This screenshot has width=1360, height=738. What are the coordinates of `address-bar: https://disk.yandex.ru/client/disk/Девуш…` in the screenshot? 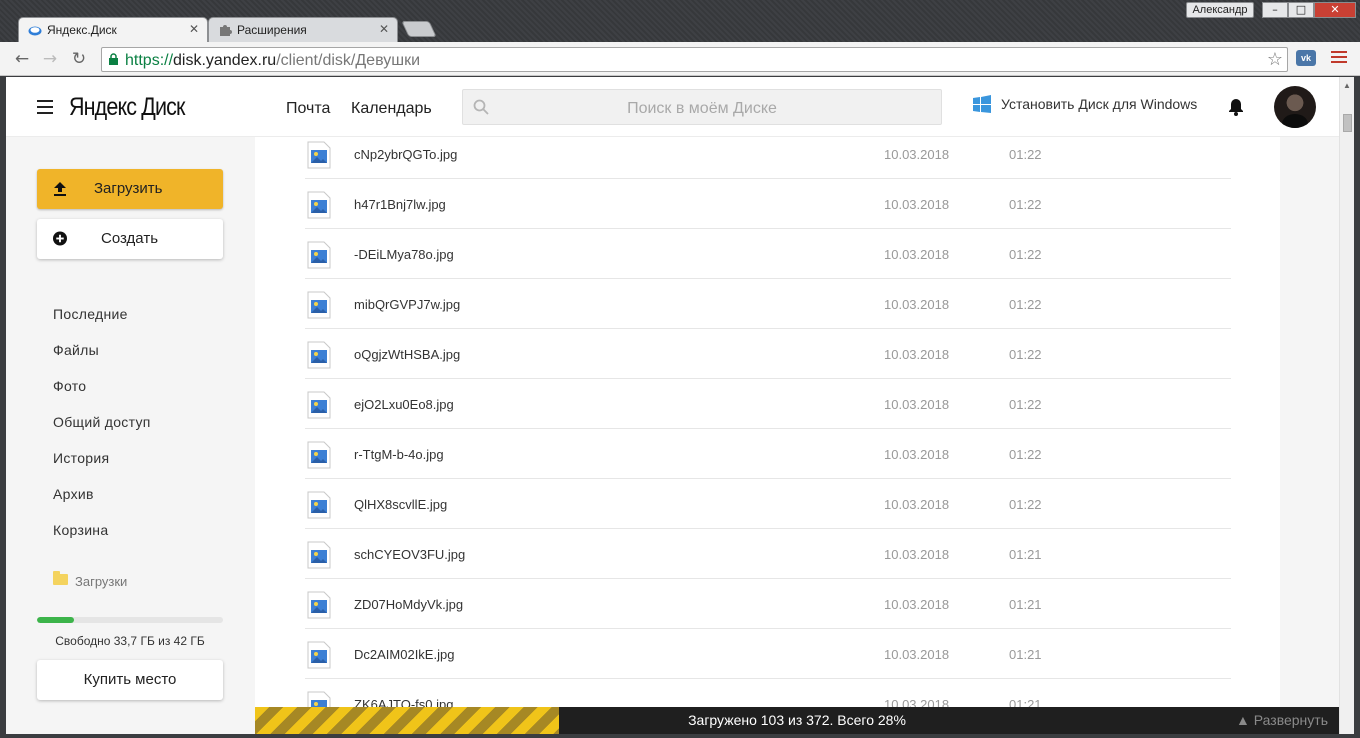 It's located at (694, 59).